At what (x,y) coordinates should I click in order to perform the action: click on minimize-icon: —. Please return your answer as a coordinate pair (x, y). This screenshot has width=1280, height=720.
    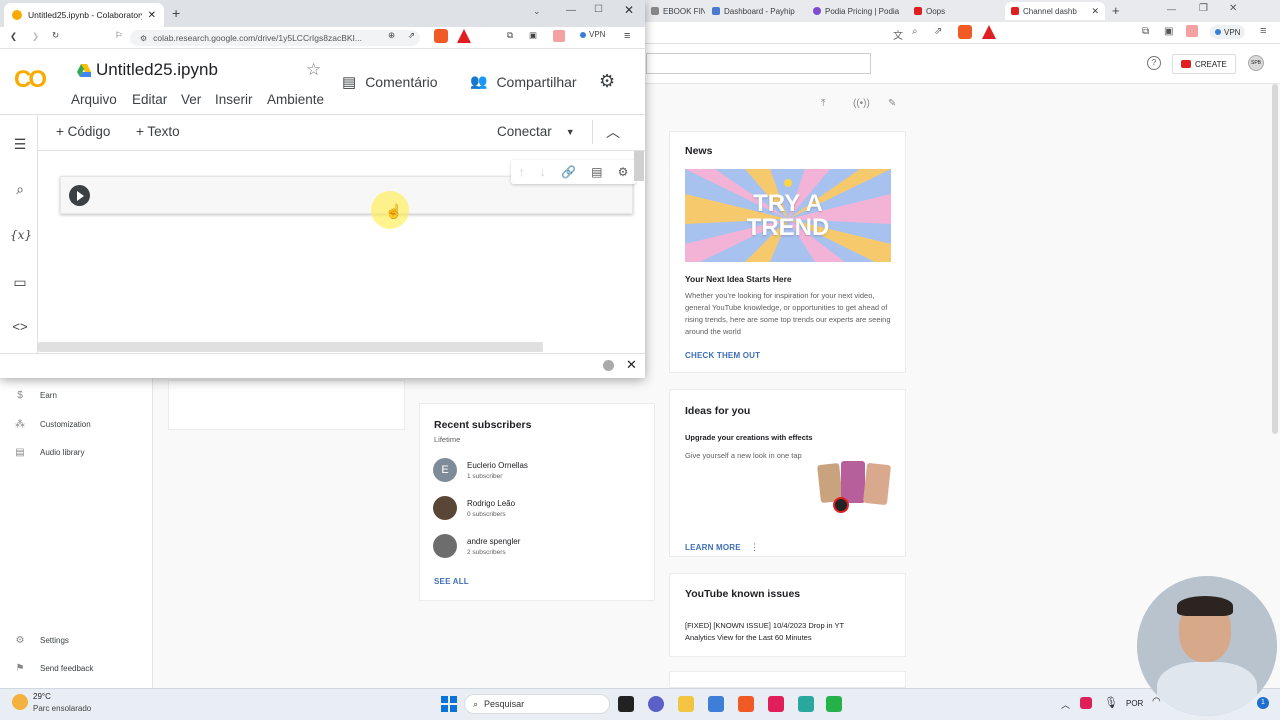
    Looking at the image, I should click on (571, 10).